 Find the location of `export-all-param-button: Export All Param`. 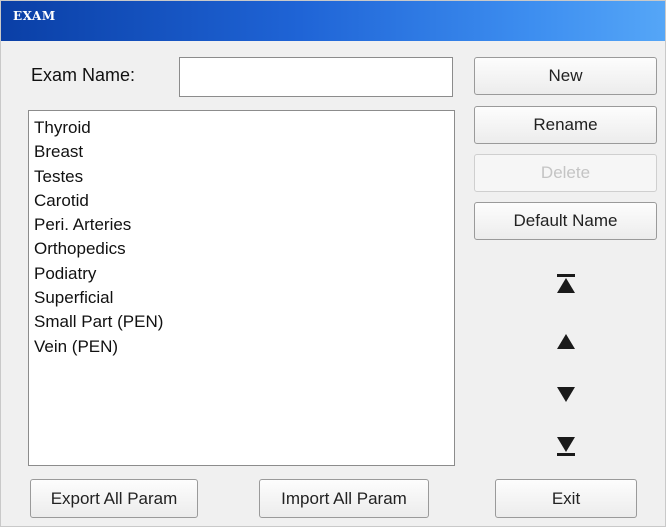

export-all-param-button: Export All Param is located at coordinates (114, 498).